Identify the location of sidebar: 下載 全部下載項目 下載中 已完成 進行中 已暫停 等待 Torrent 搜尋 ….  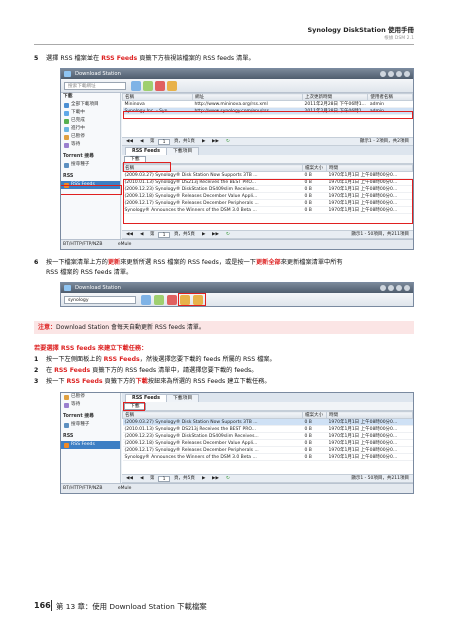
(91, 166).